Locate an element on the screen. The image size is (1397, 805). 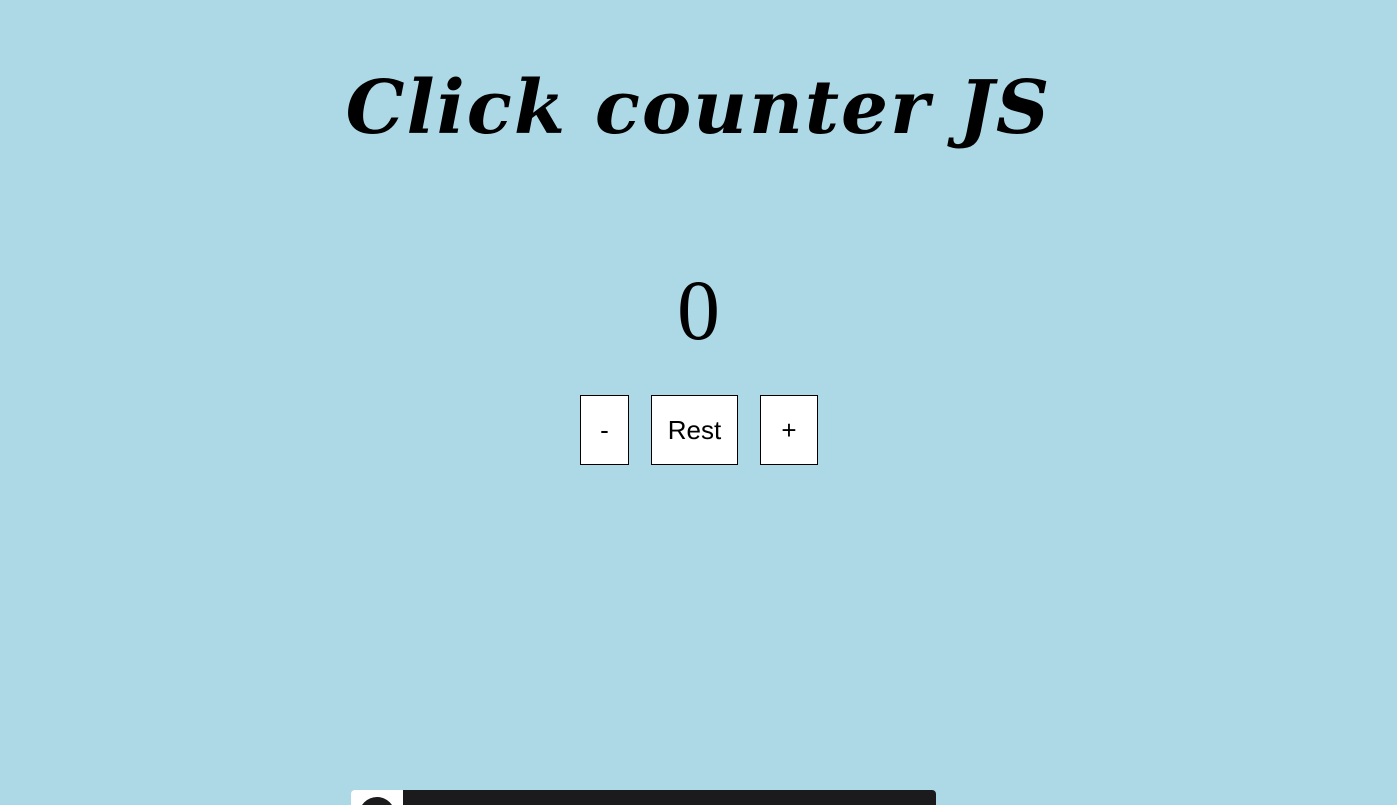
bottom-bar-avatar-area is located at coordinates (377, 797).